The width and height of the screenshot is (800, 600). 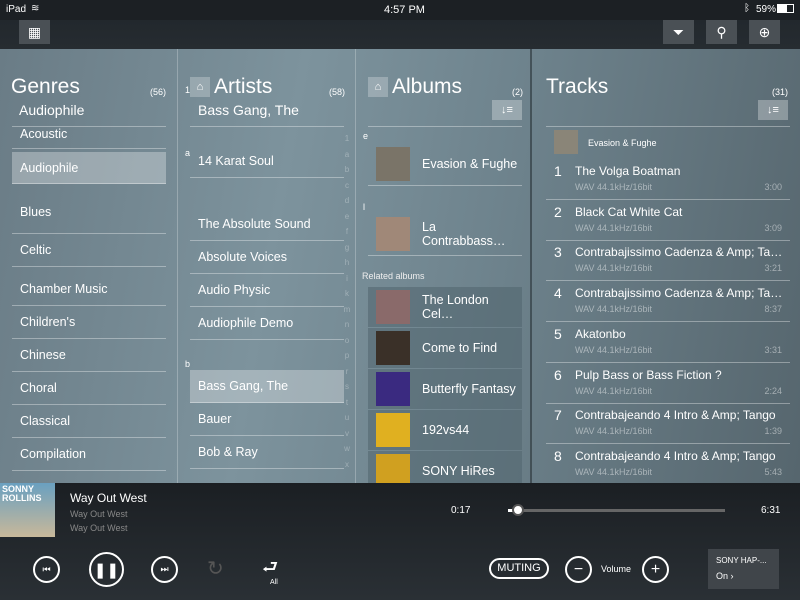 I want to click on output-device-button: SONY HAP-... On ›, so click(x=743, y=569).